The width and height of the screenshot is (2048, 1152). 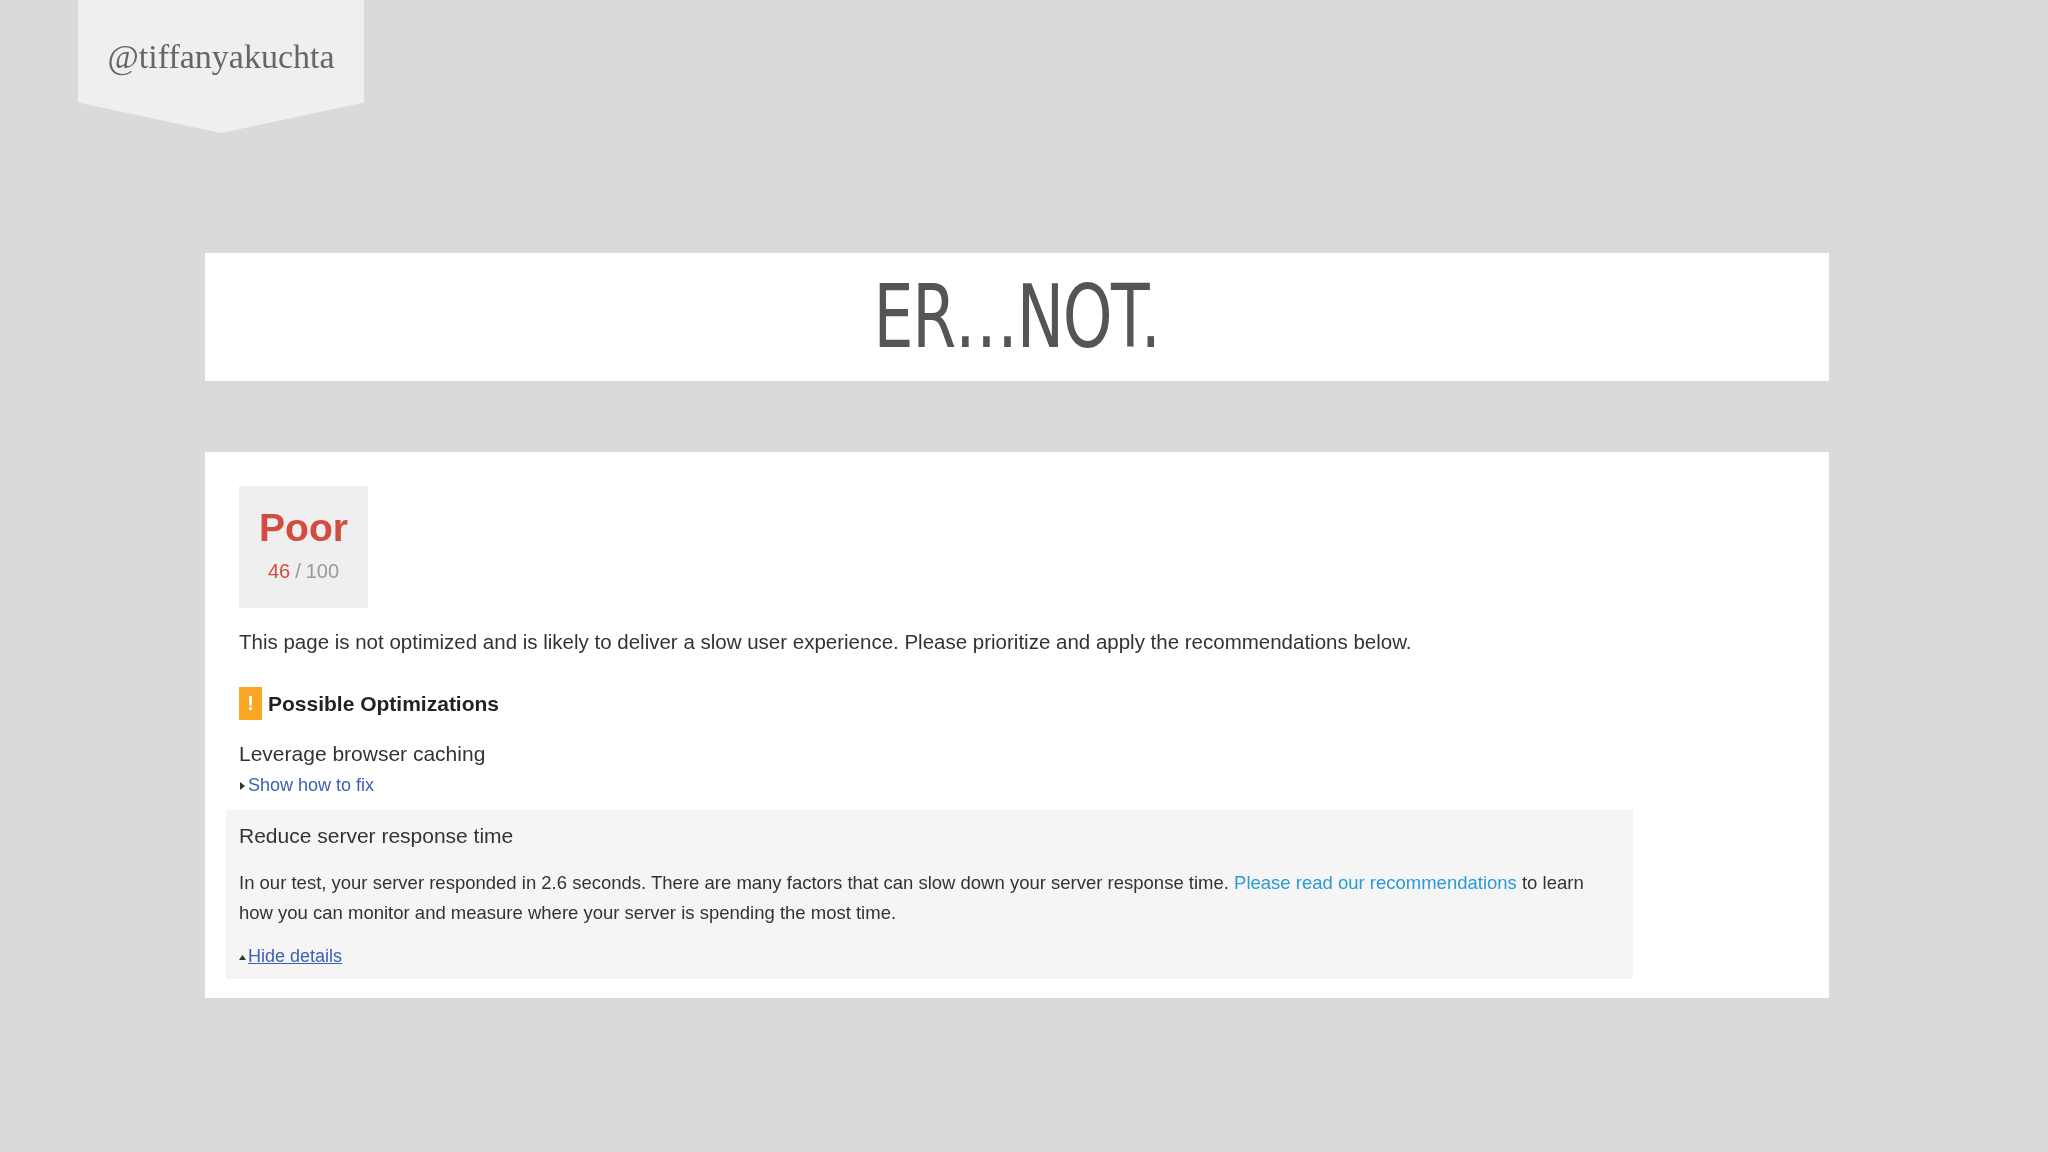 I want to click on slide-title: ER…NOT., so click(x=1017, y=317).